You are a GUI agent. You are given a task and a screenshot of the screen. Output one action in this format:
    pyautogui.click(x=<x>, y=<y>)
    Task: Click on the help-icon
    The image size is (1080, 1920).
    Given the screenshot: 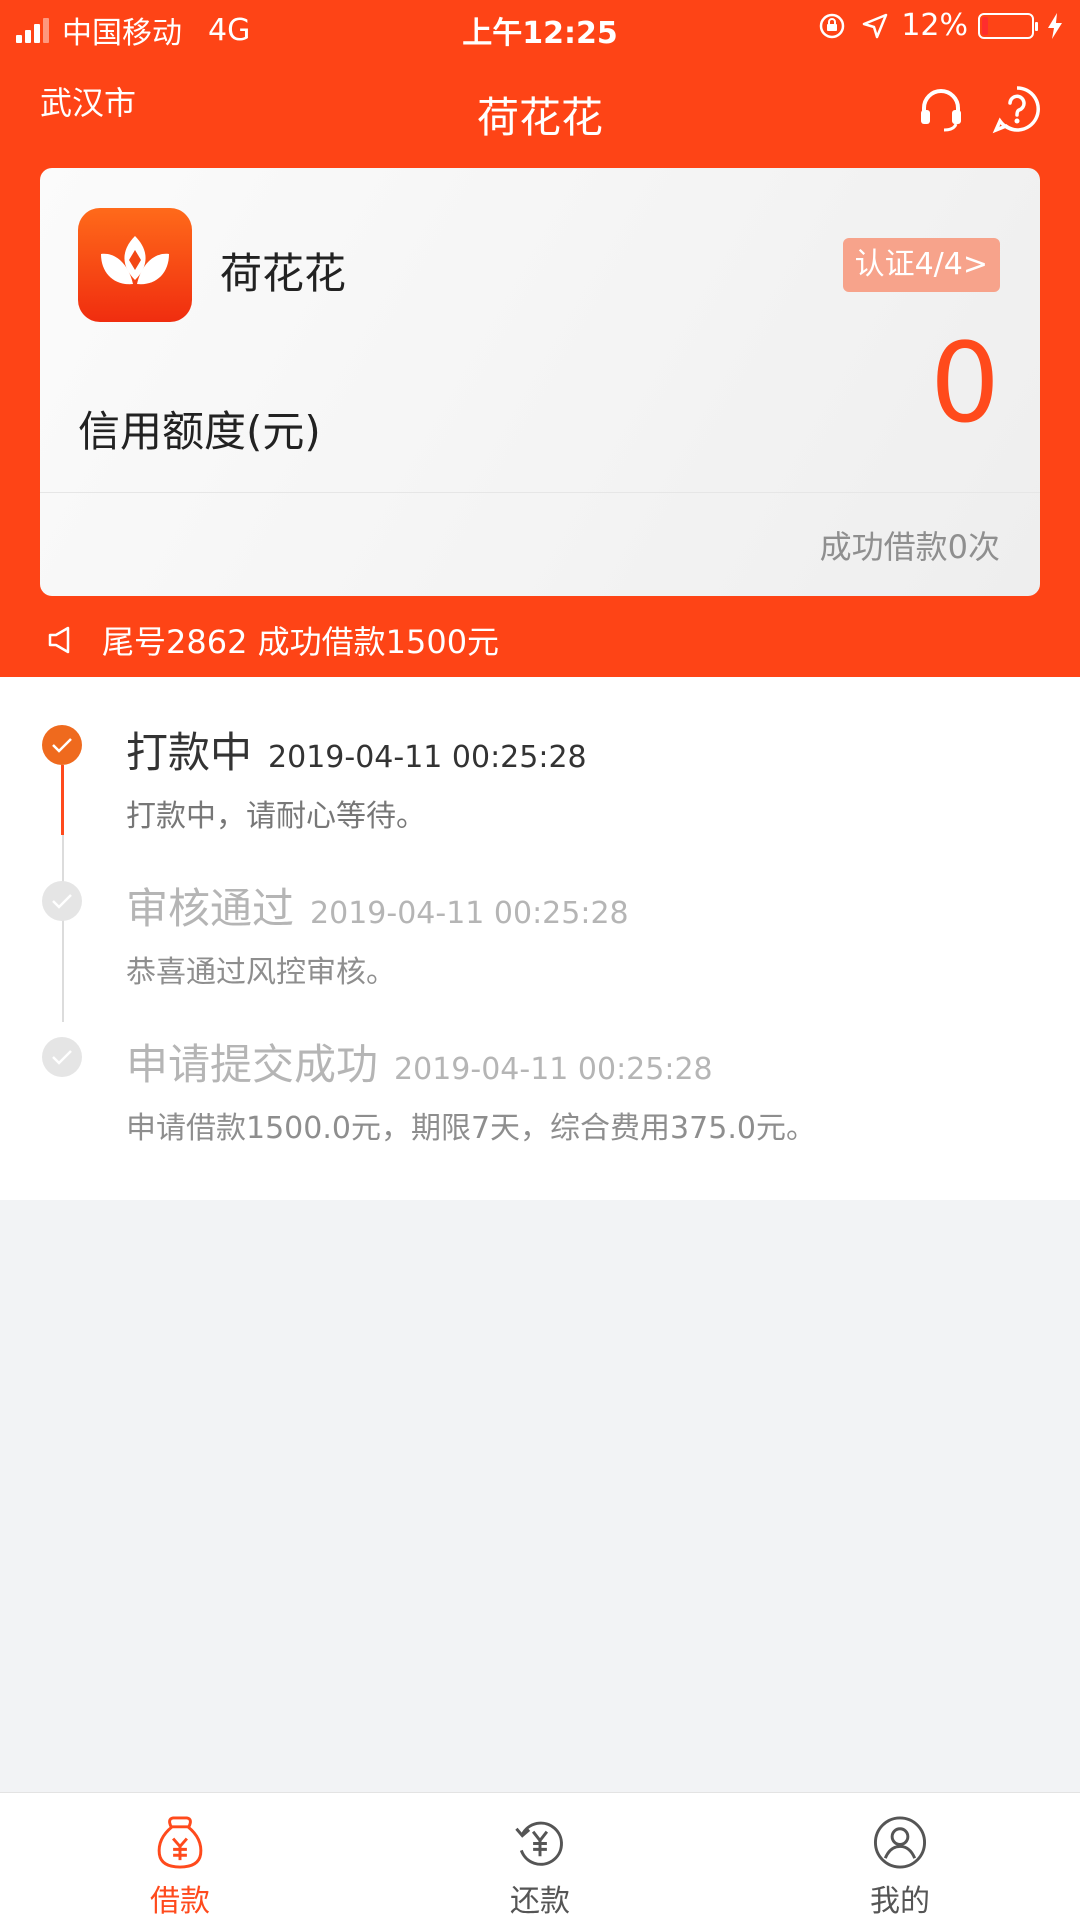 What is the action you would take?
    pyautogui.click(x=1016, y=110)
    